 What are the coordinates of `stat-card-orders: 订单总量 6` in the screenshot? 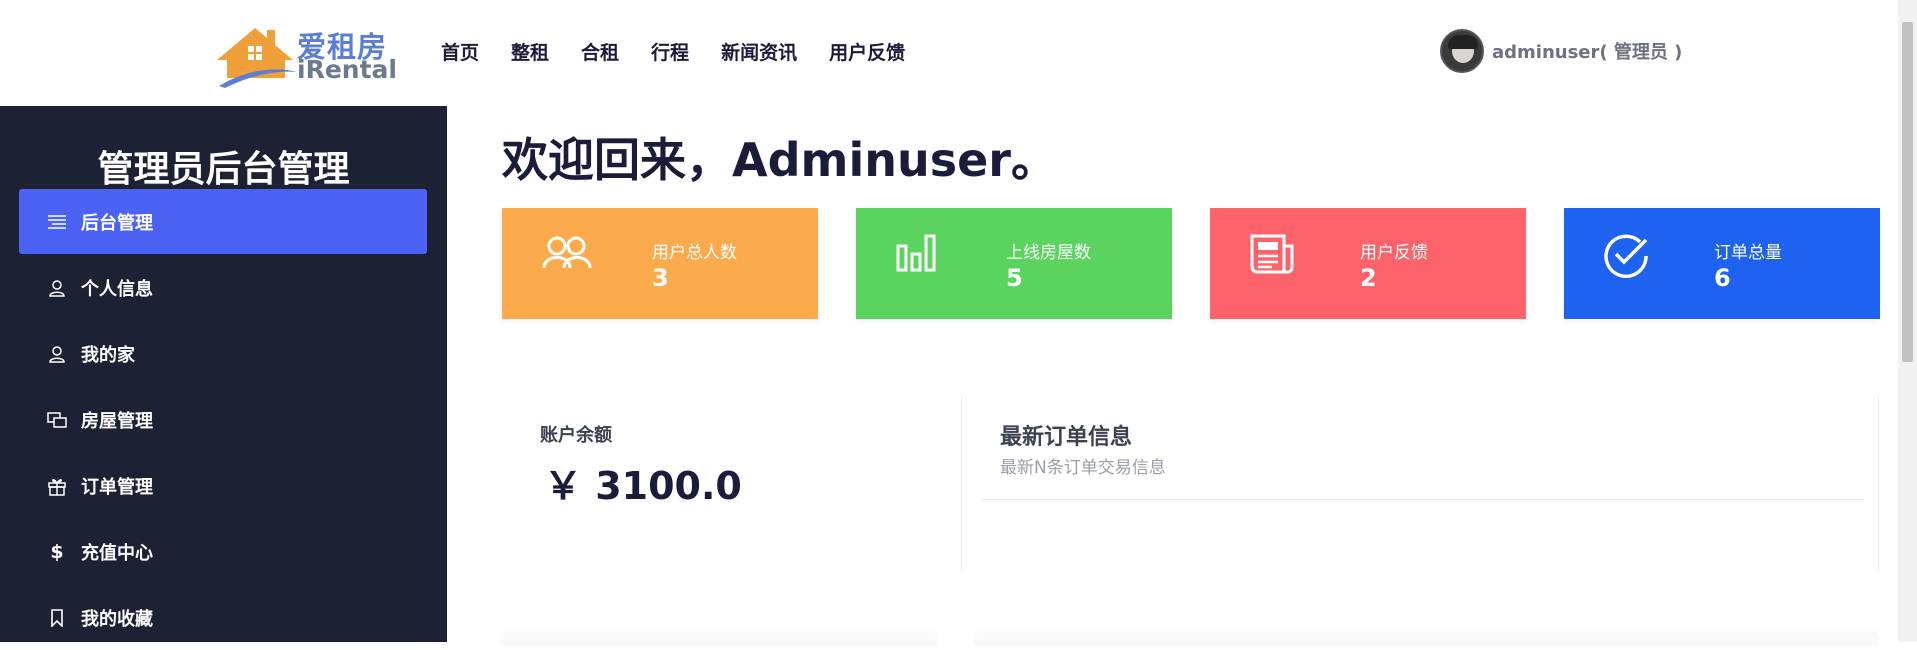 It's located at (1722, 263).